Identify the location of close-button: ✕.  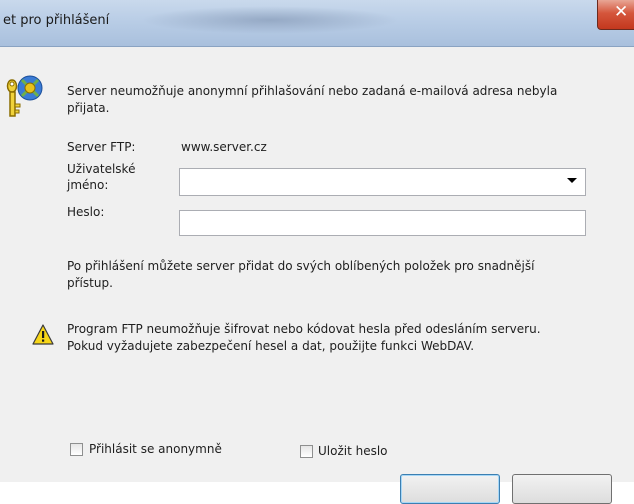
(615, 15).